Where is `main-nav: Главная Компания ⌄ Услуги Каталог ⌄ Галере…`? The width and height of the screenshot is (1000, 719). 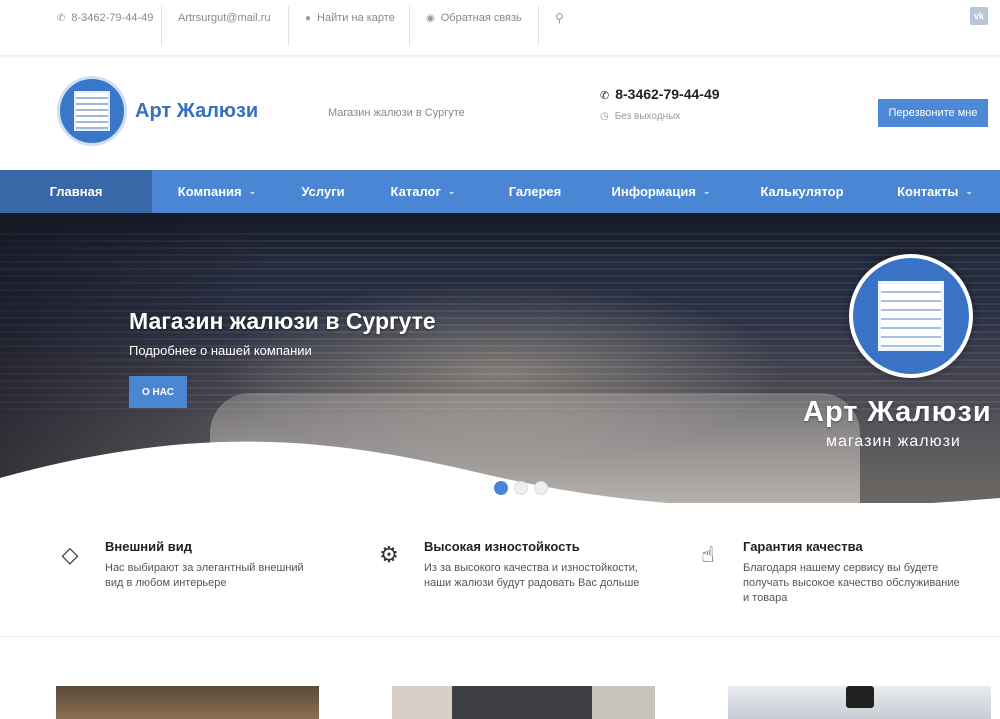 main-nav: Главная Компания ⌄ Услуги Каталог ⌄ Галере… is located at coordinates (500, 191).